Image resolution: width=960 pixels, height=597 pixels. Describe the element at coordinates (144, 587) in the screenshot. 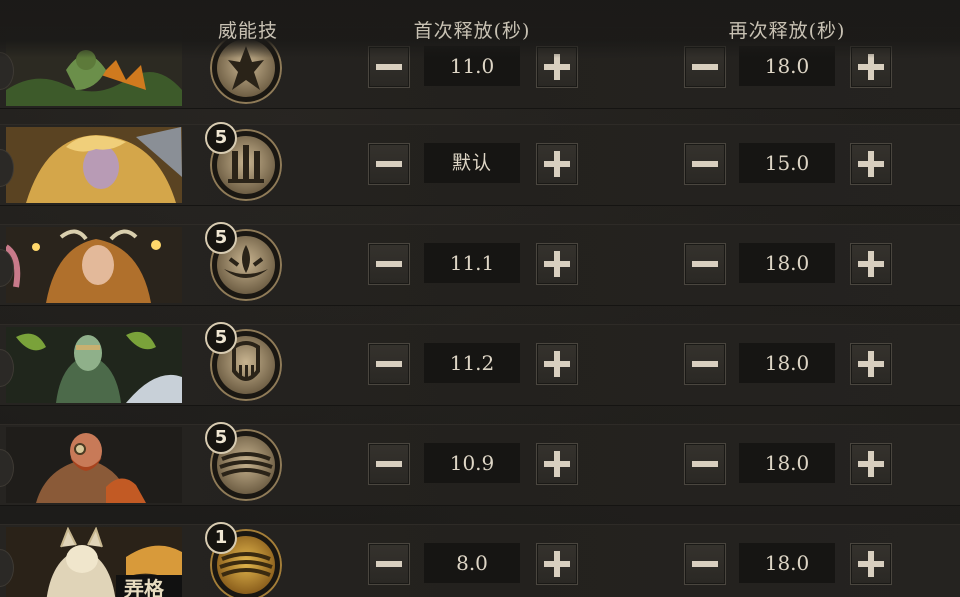

I see `partial-label: 弄格` at that location.